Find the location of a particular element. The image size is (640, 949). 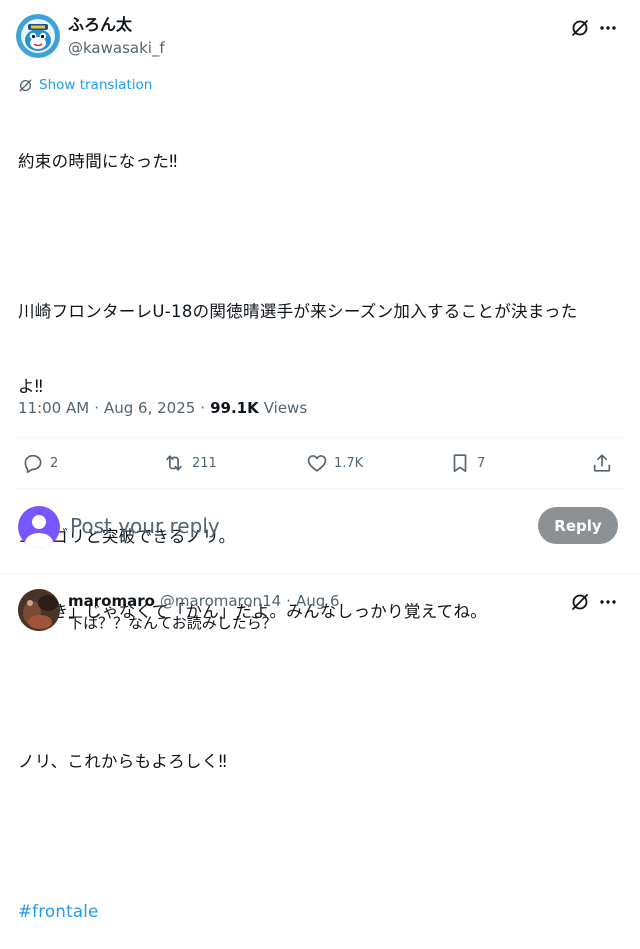

more-button is located at coordinates (608, 28).